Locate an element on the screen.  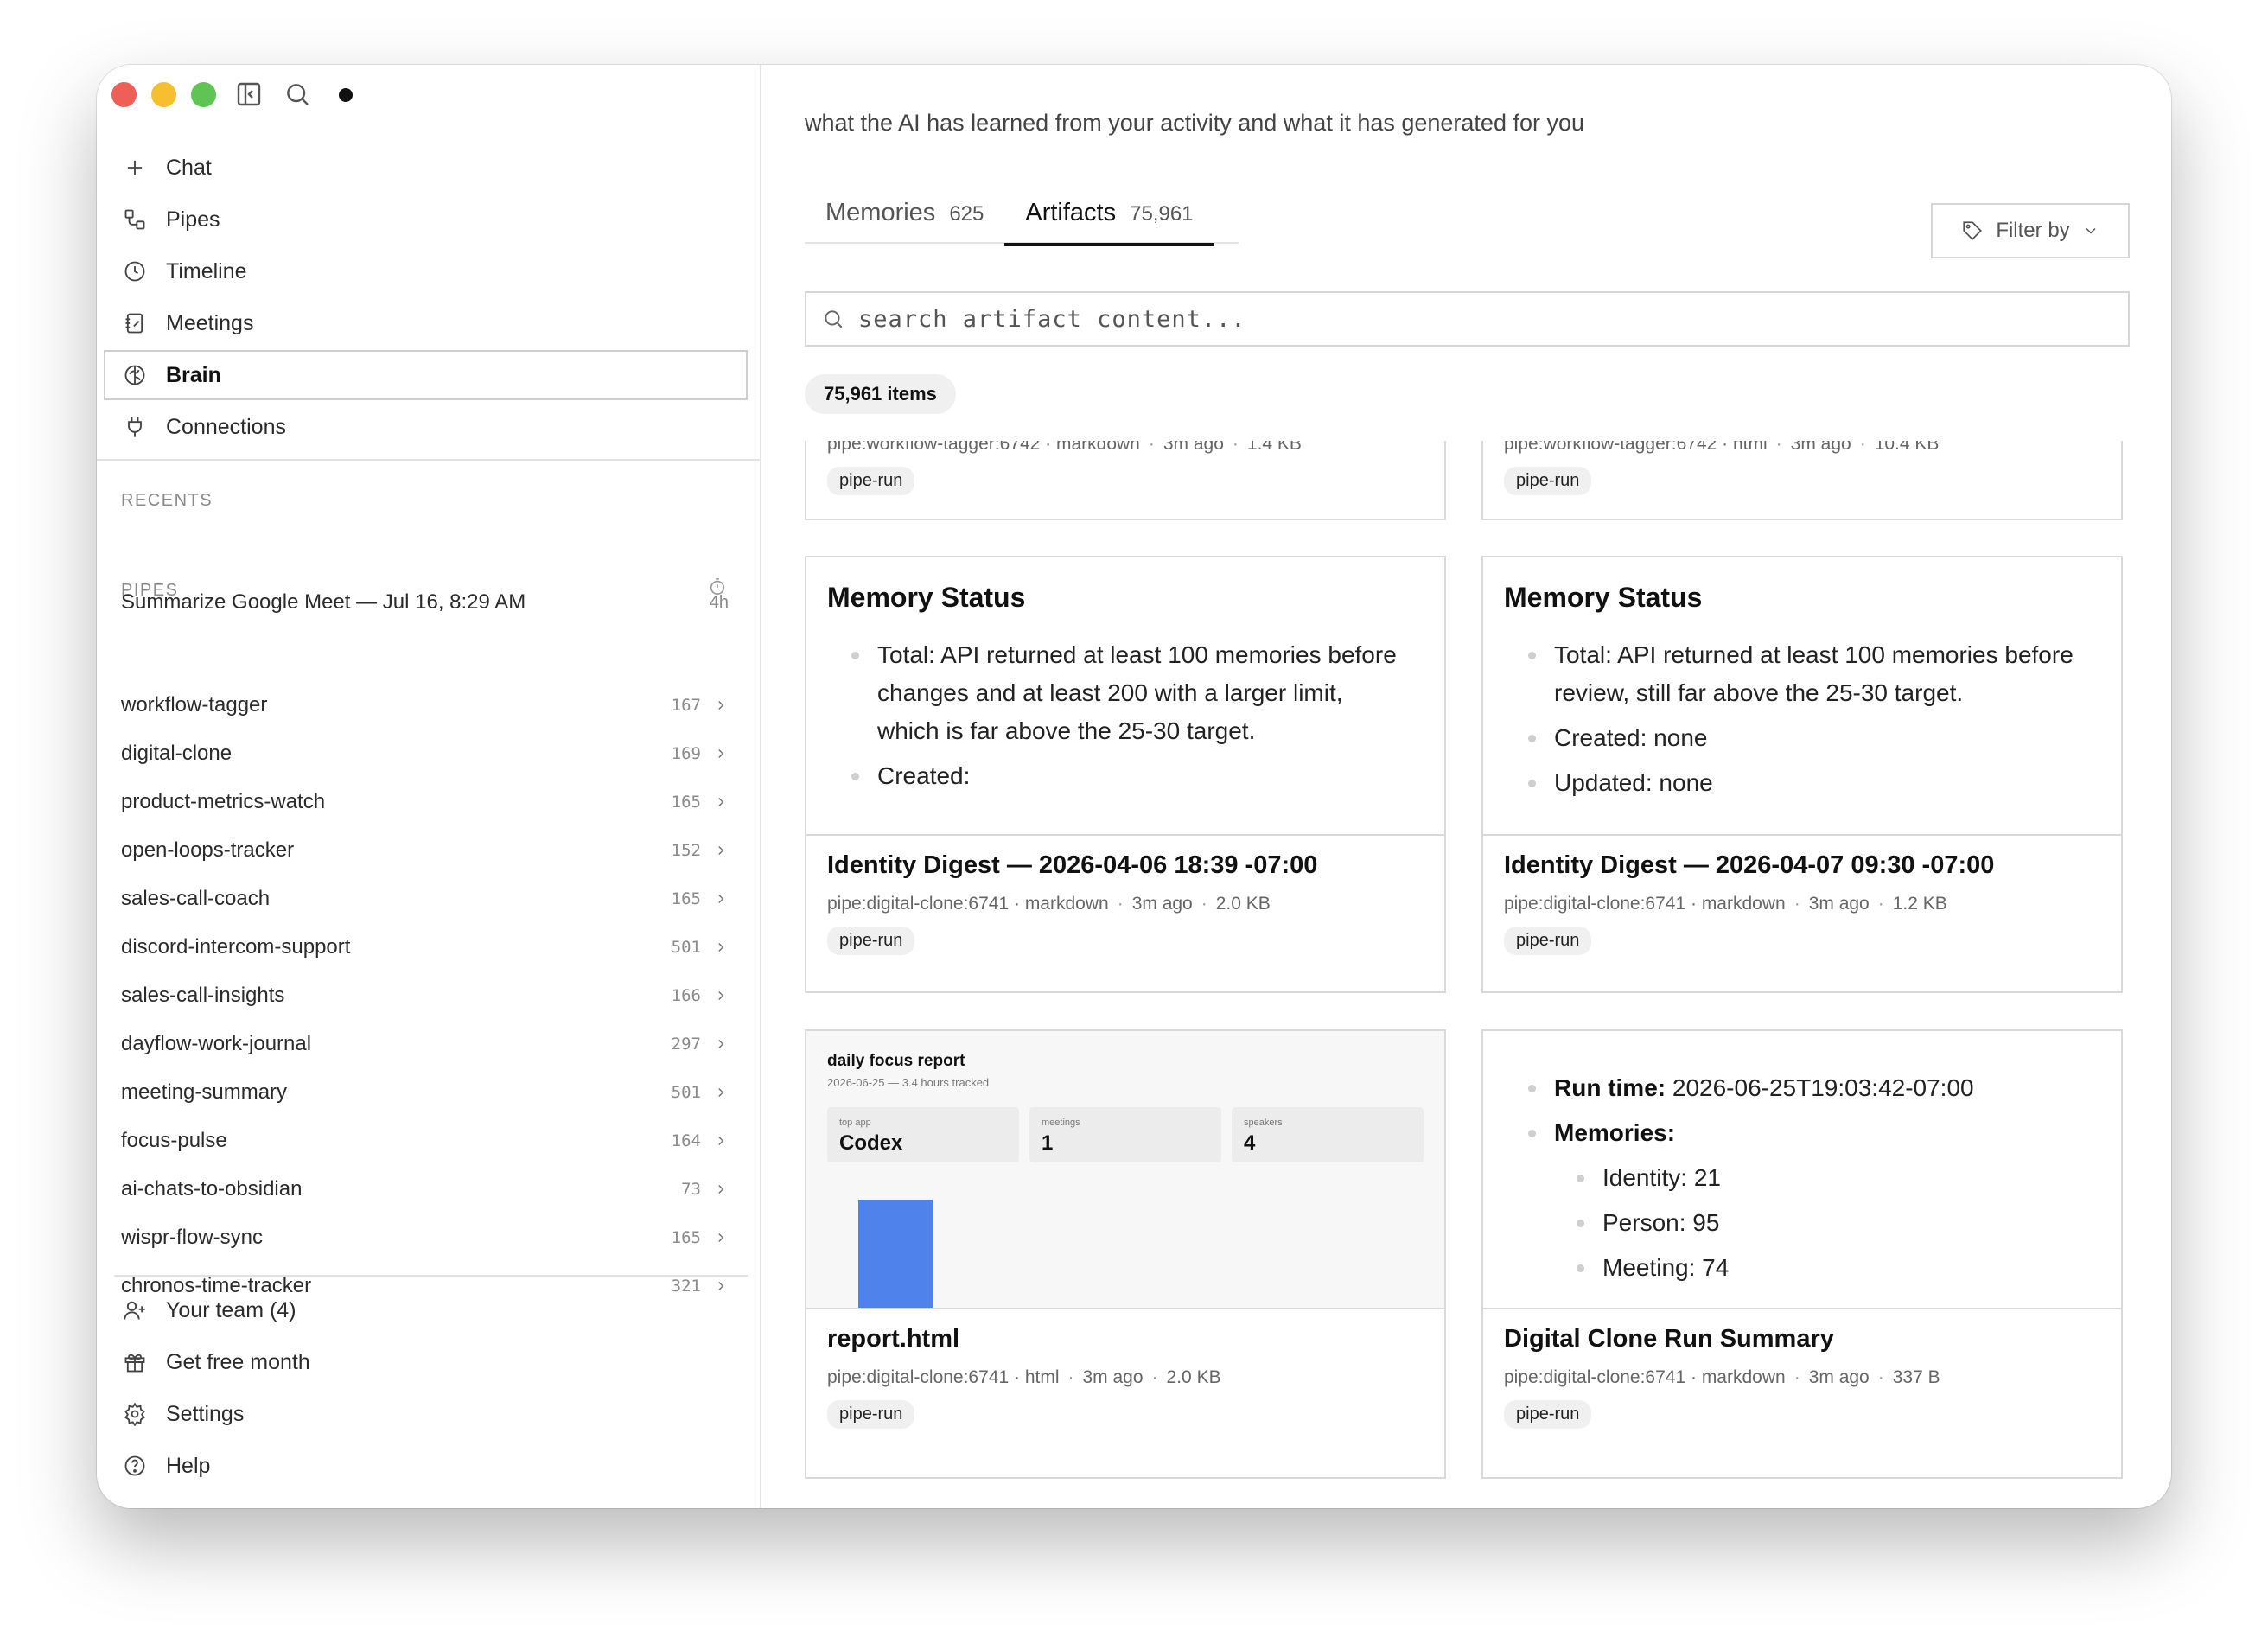
tab-artifacts: Artifacts 75,961 is located at coordinates (1109, 223).